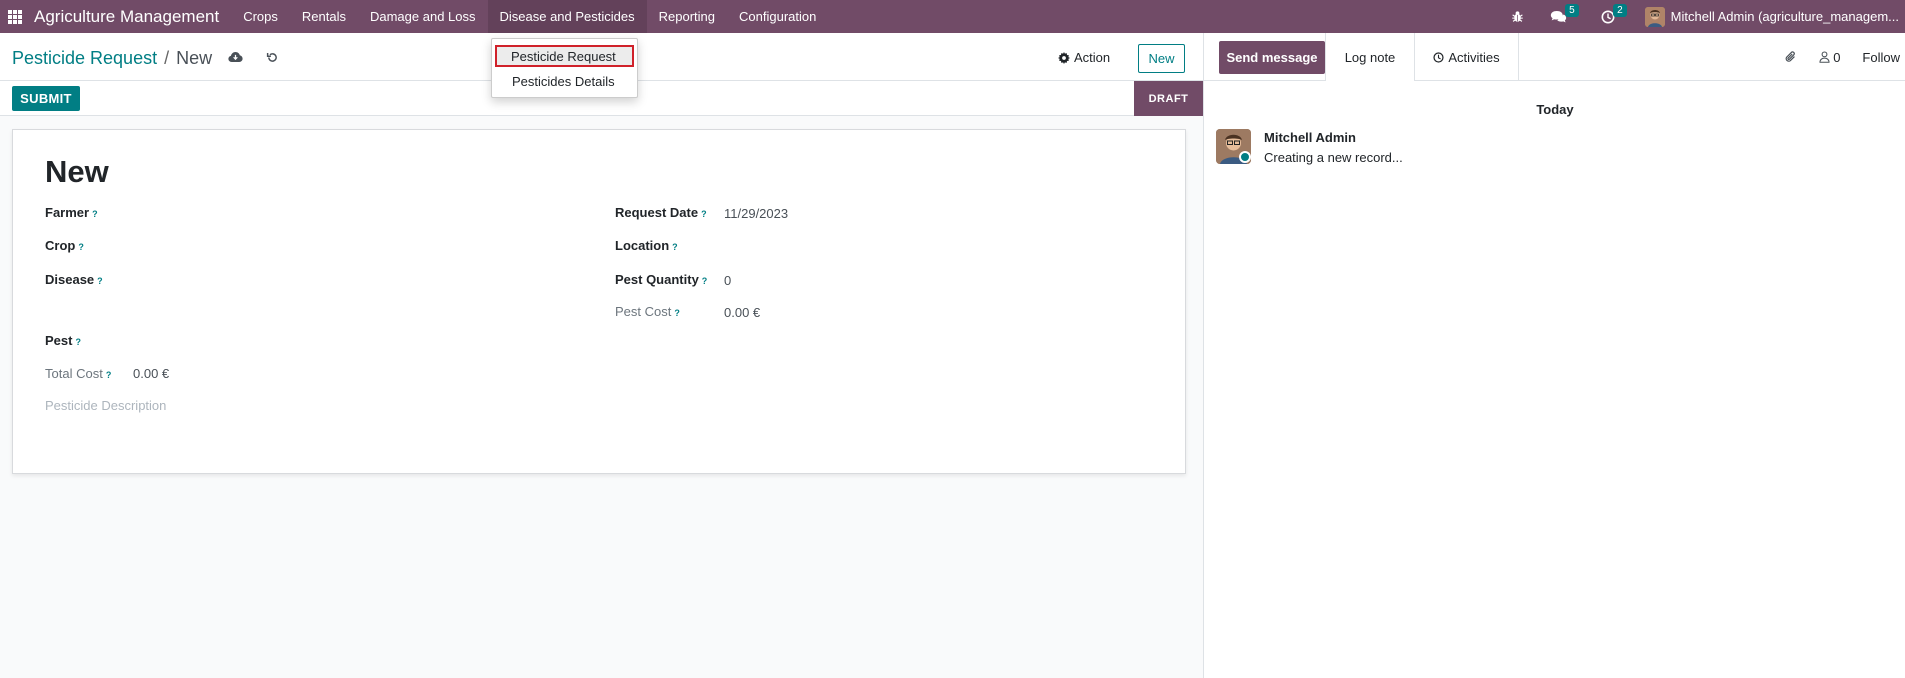 The height and width of the screenshot is (678, 1905). What do you see at coordinates (1517, 16) in the screenshot?
I see `debug-bug-icon` at bounding box center [1517, 16].